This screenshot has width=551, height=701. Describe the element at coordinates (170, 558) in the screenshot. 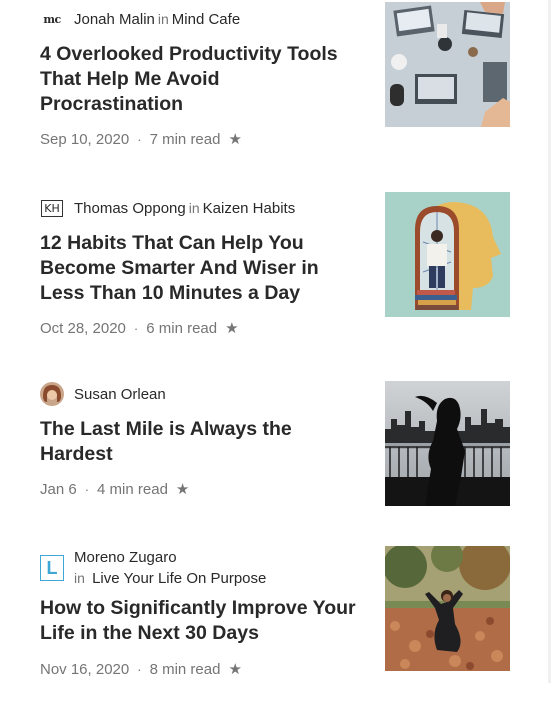

I see `author-name: Moreno Zugaro` at that location.